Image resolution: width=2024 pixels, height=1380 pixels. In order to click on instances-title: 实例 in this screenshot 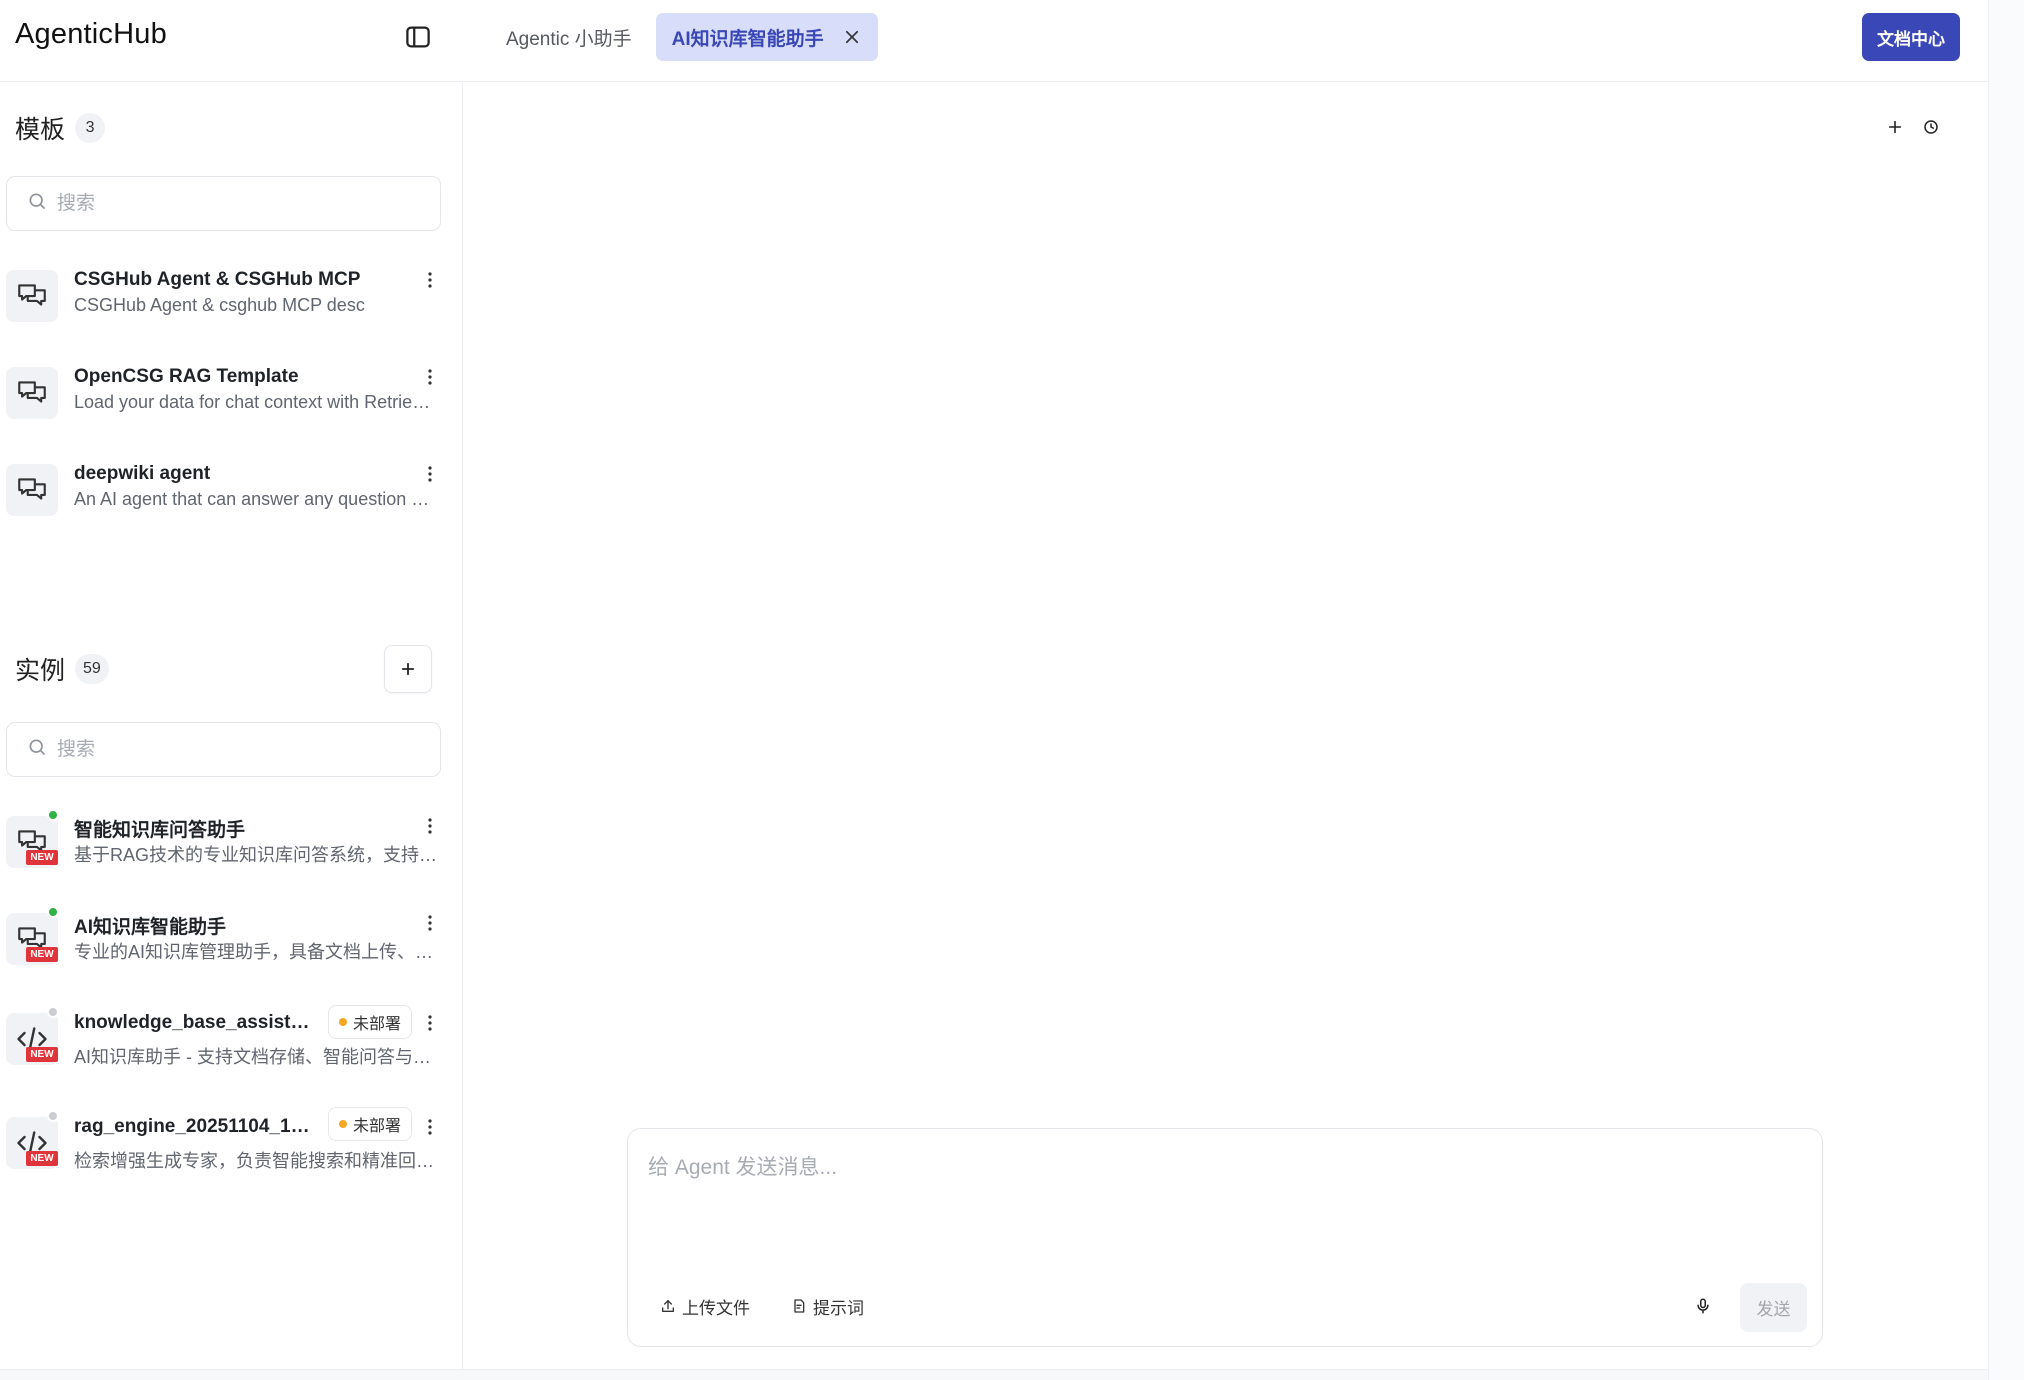, I will do `click(40, 671)`.